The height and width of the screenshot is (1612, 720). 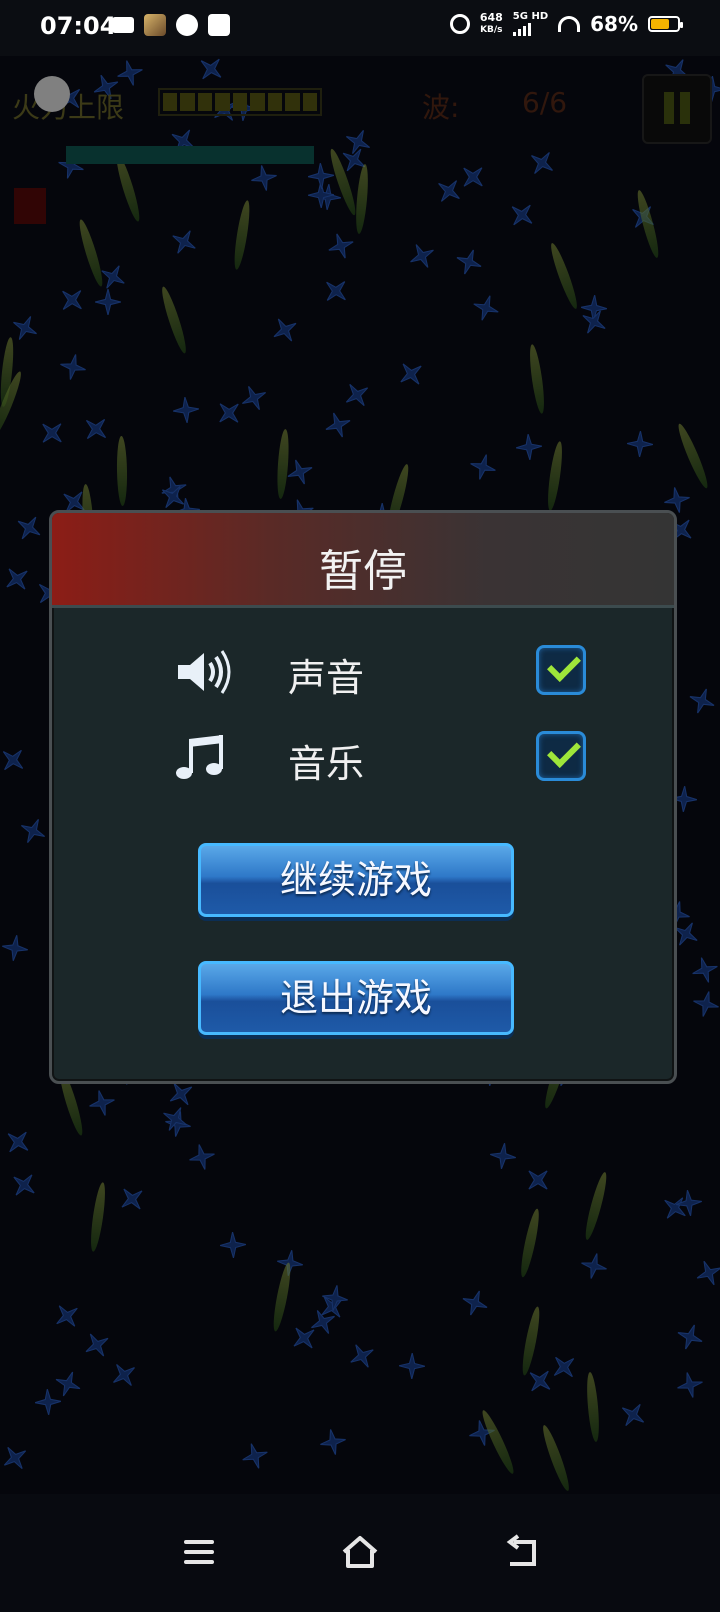 What do you see at coordinates (171, 25) in the screenshot?
I see `notification-icons` at bounding box center [171, 25].